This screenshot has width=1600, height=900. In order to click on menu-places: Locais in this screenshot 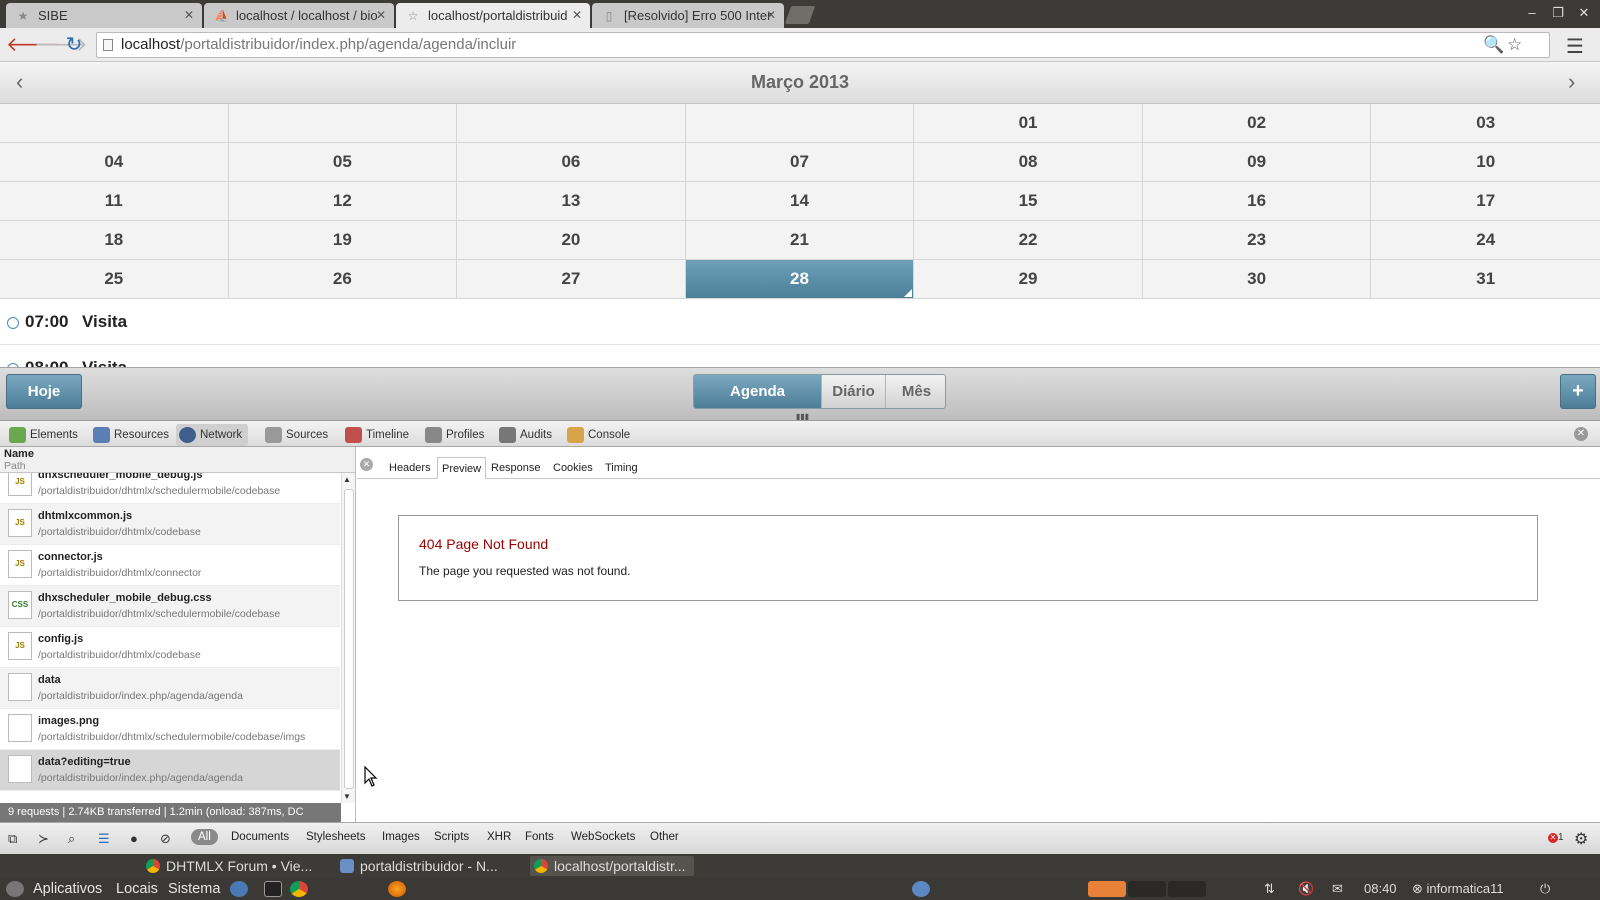, I will do `click(137, 889)`.